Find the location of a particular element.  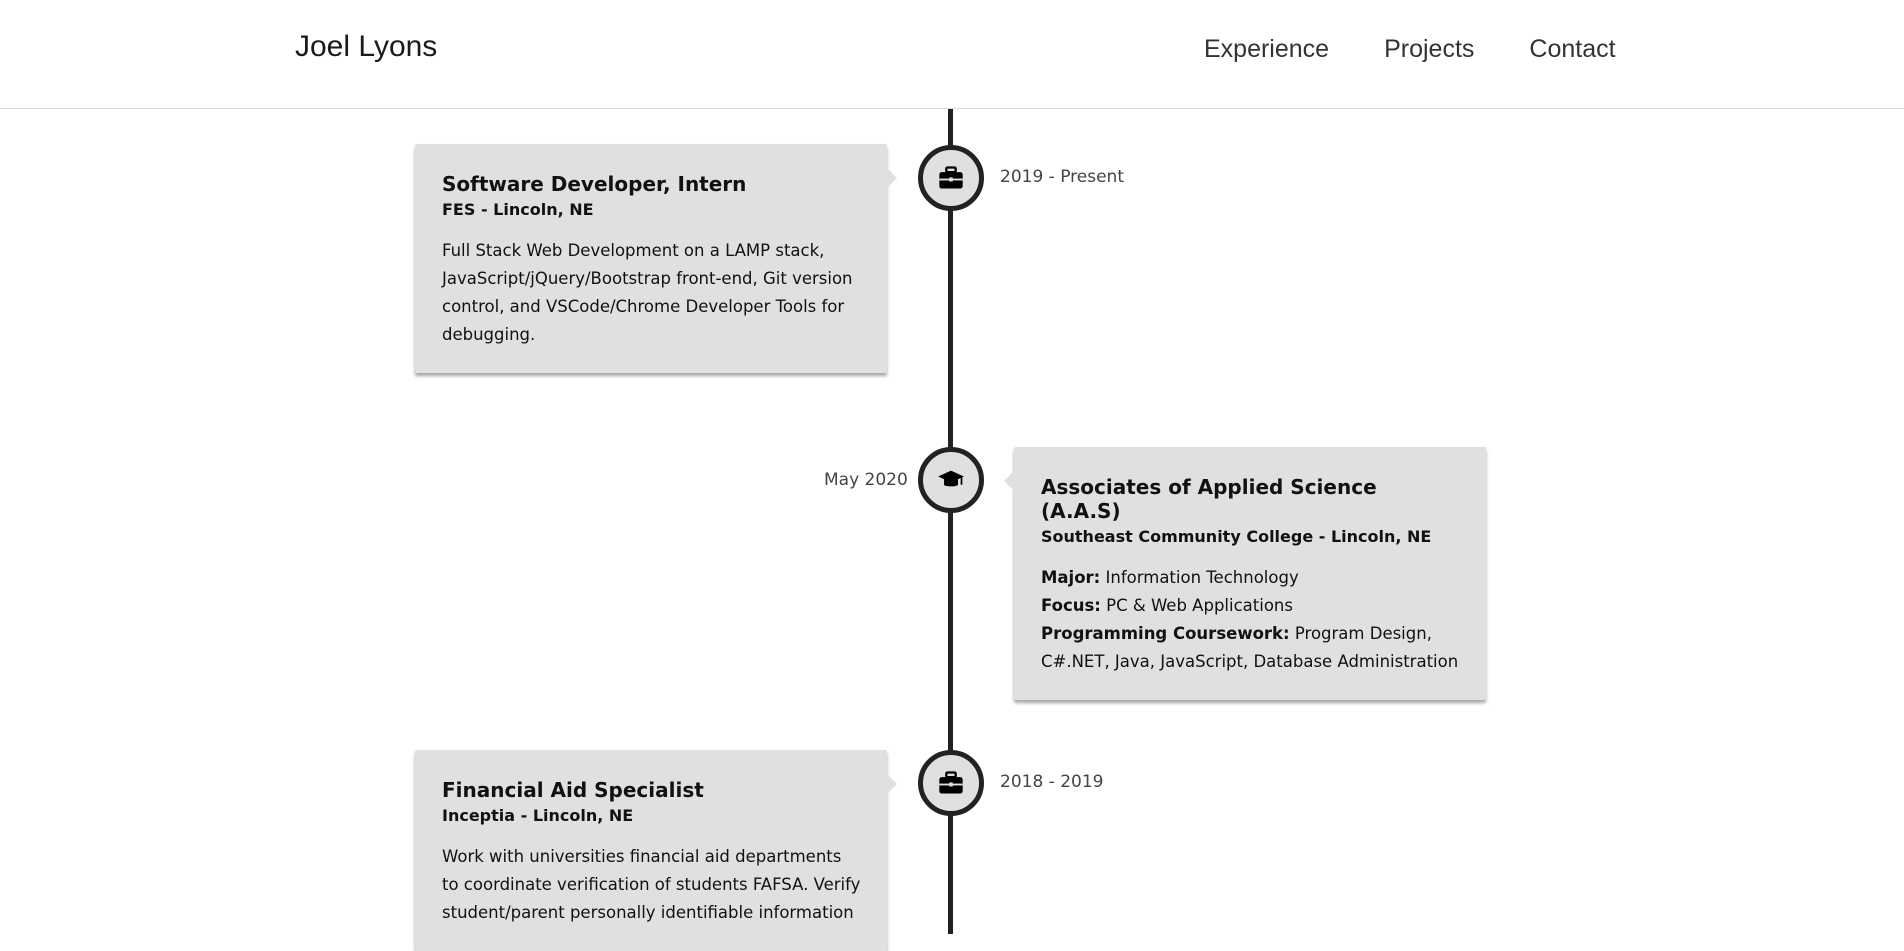

card-subtitle: FES - Lincoln, NE is located at coordinates (518, 209).